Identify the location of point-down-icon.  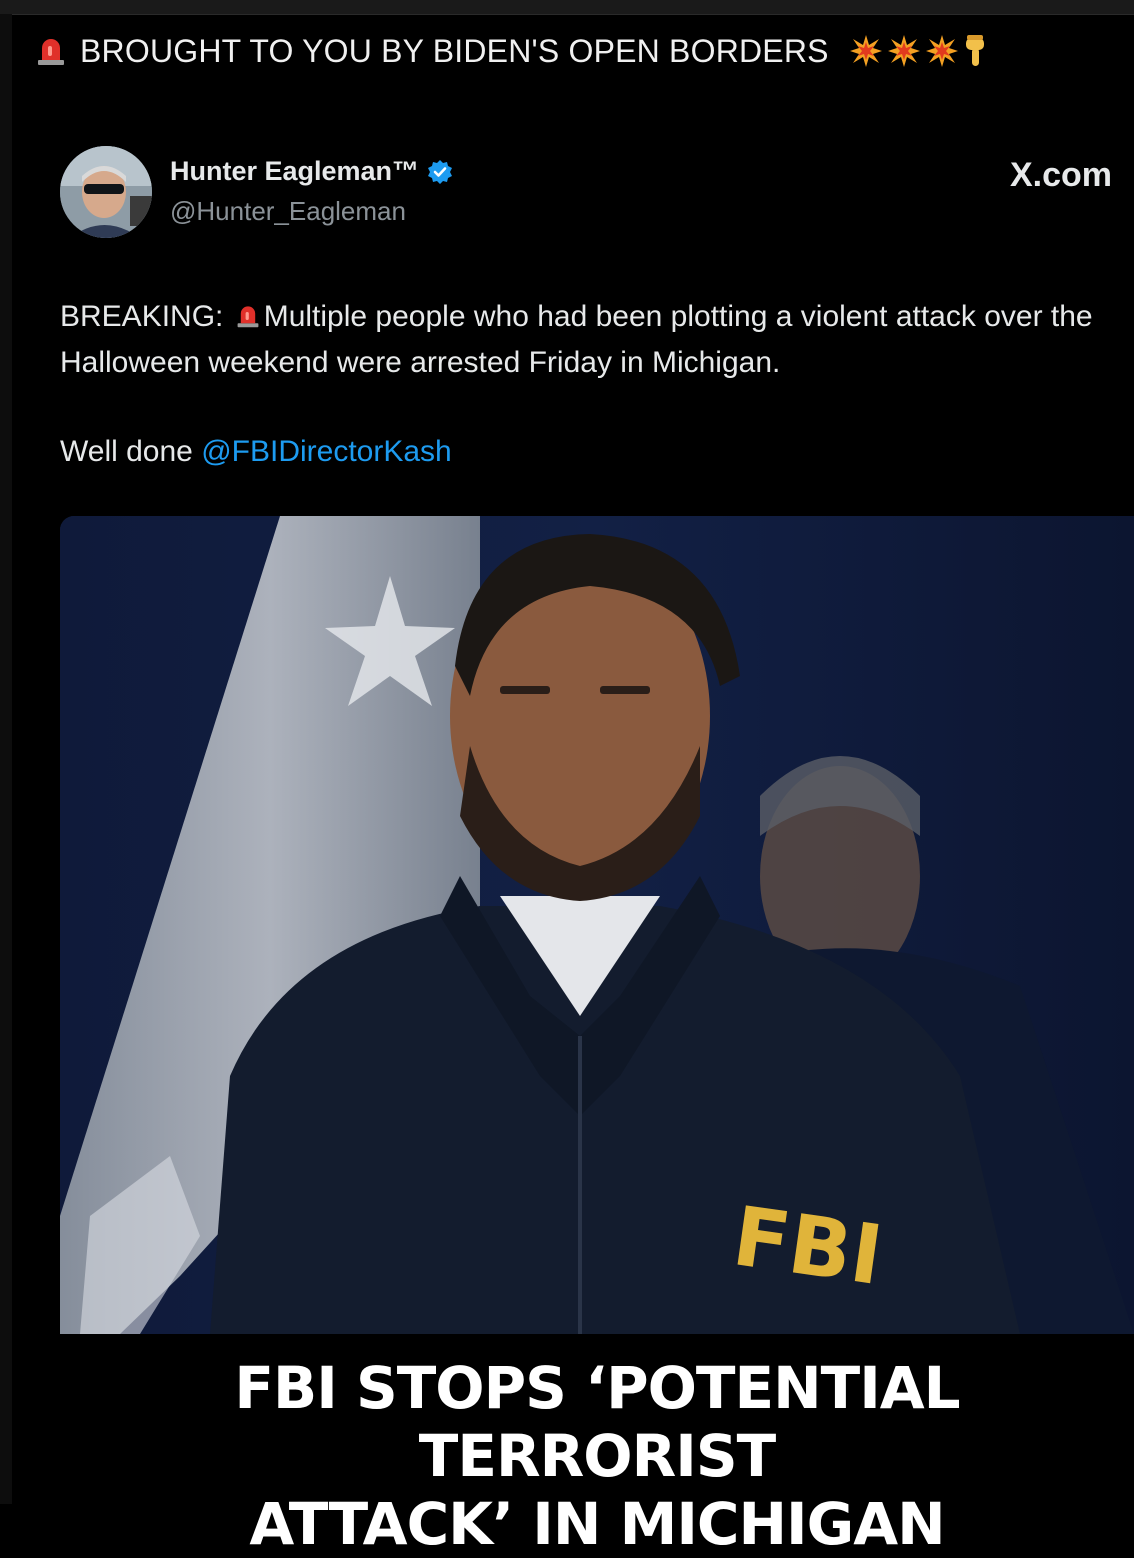
(974, 50).